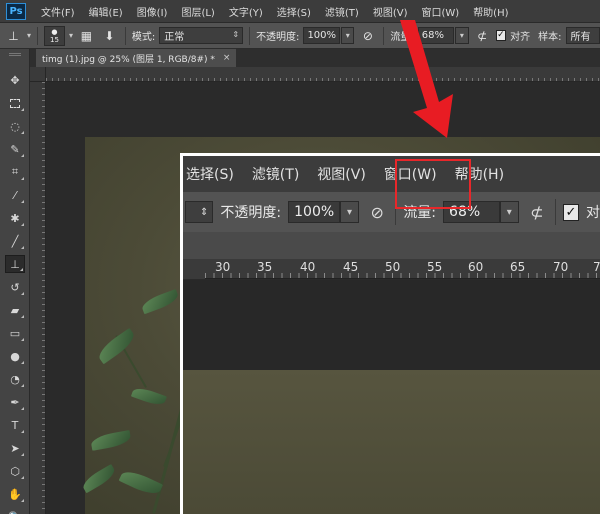  Describe the element at coordinates (278, 37) in the screenshot. I see `opacity-label: 不透明度:` at that location.